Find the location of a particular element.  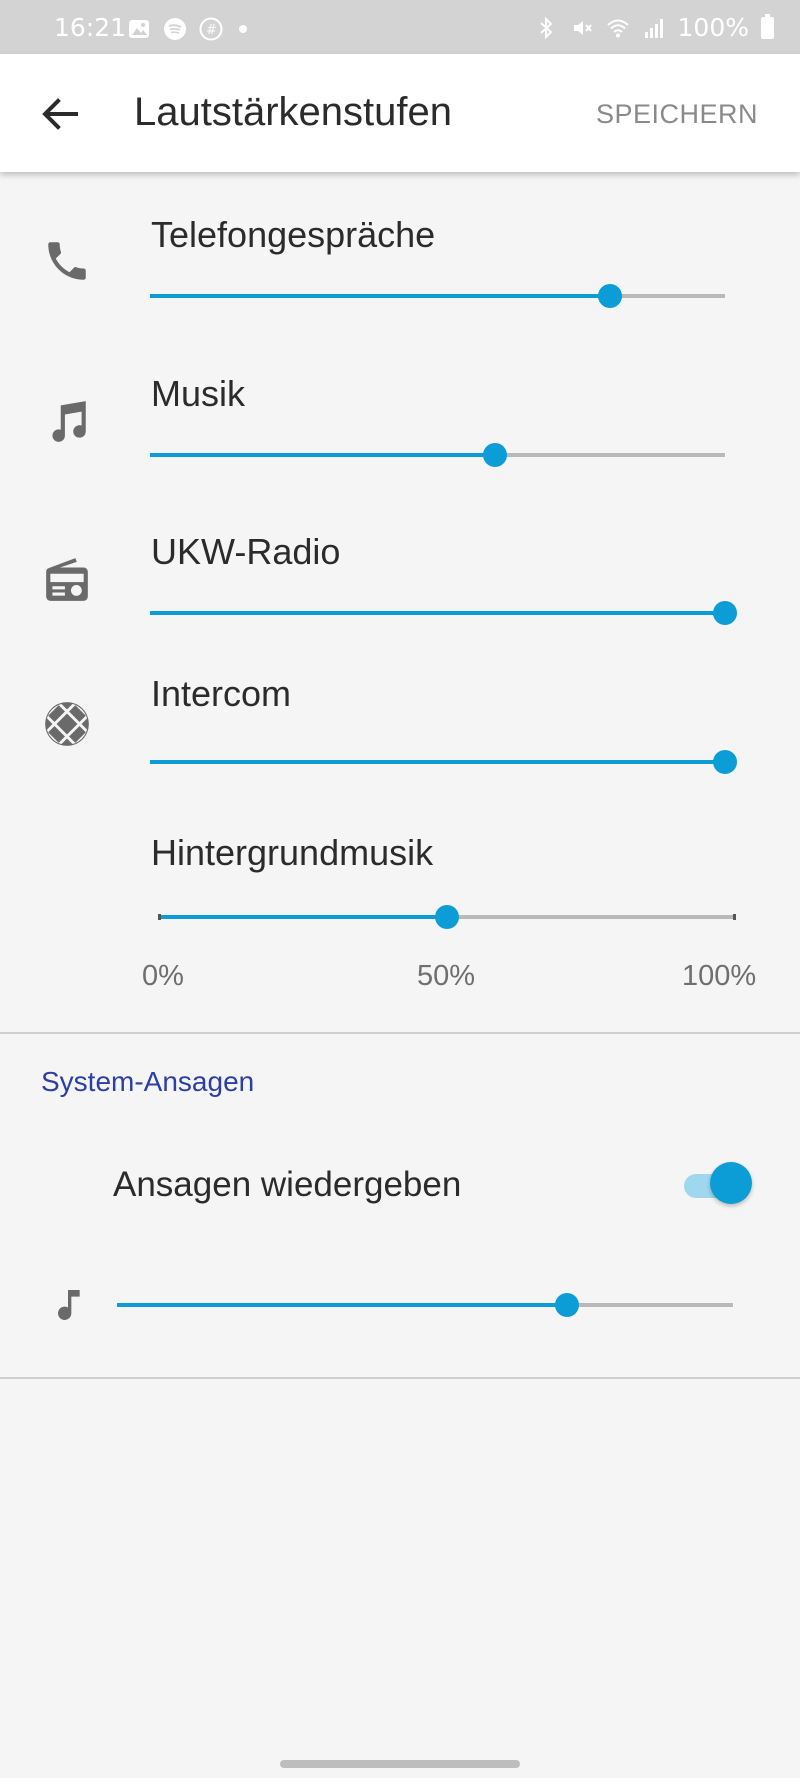

announcements-toggle-label: Ansagen wiedergeben is located at coordinates (287, 1184).